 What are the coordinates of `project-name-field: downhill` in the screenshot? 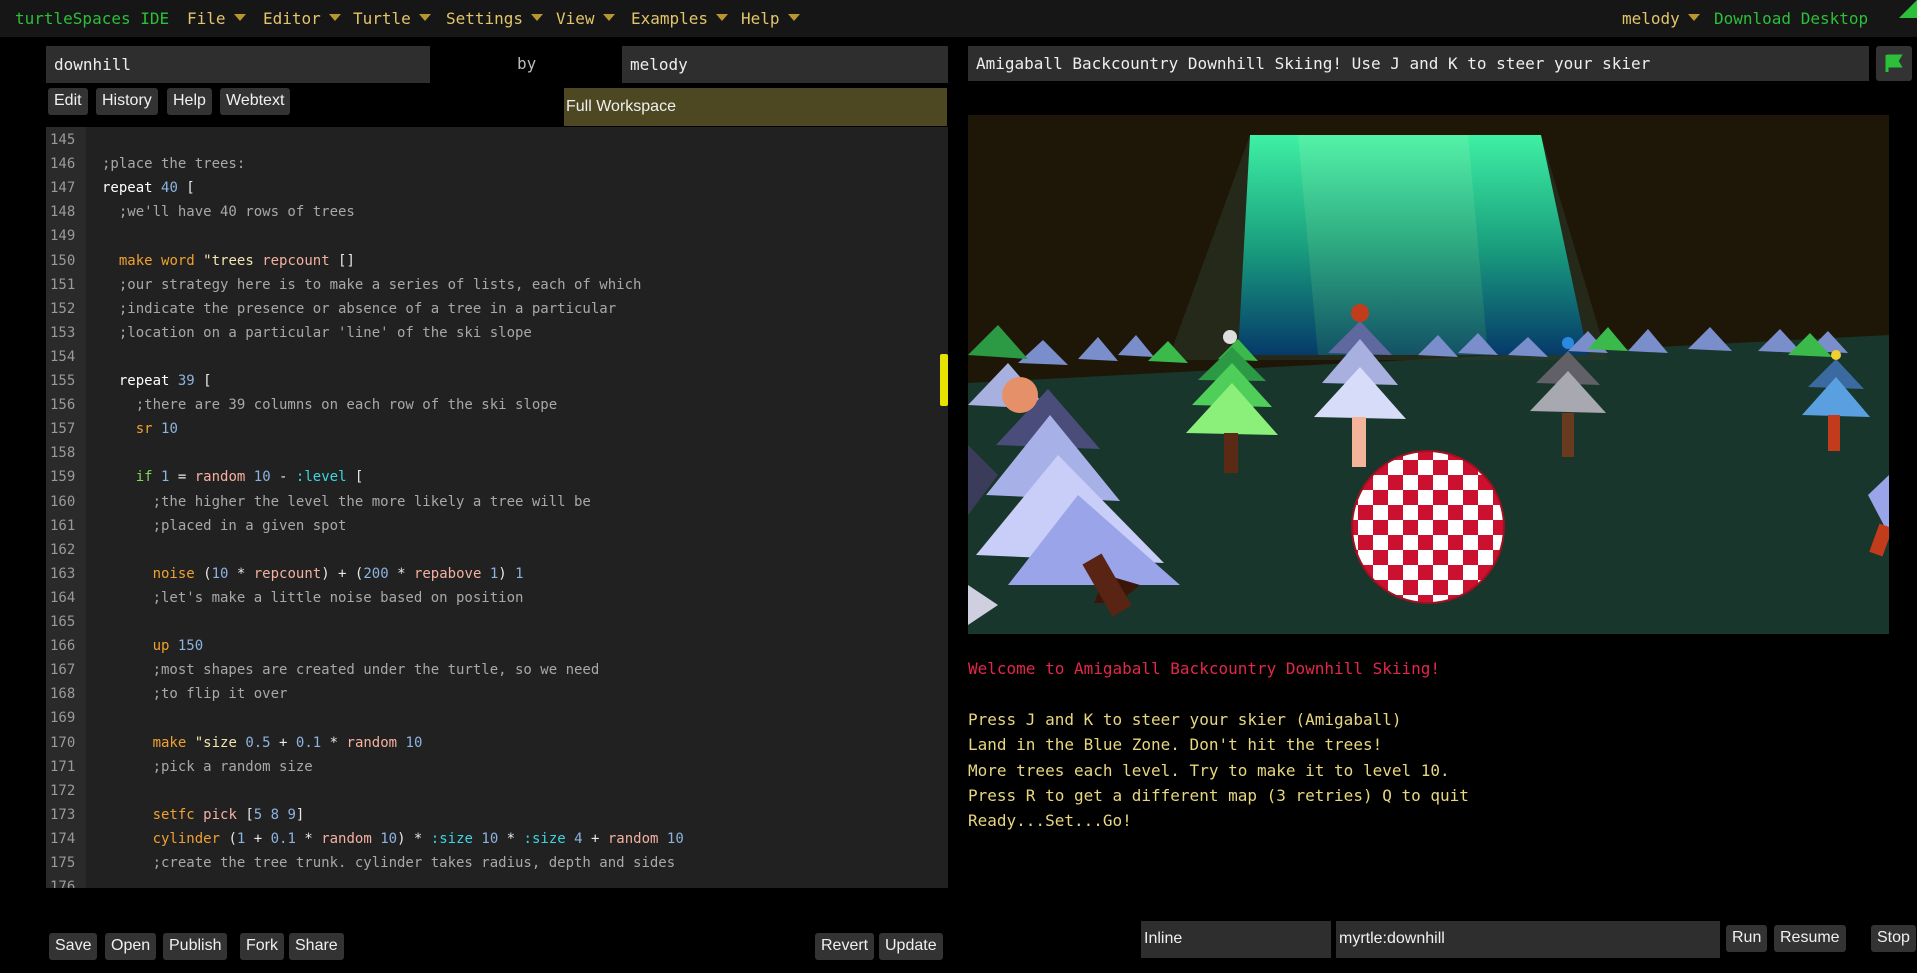 It's located at (238, 64).